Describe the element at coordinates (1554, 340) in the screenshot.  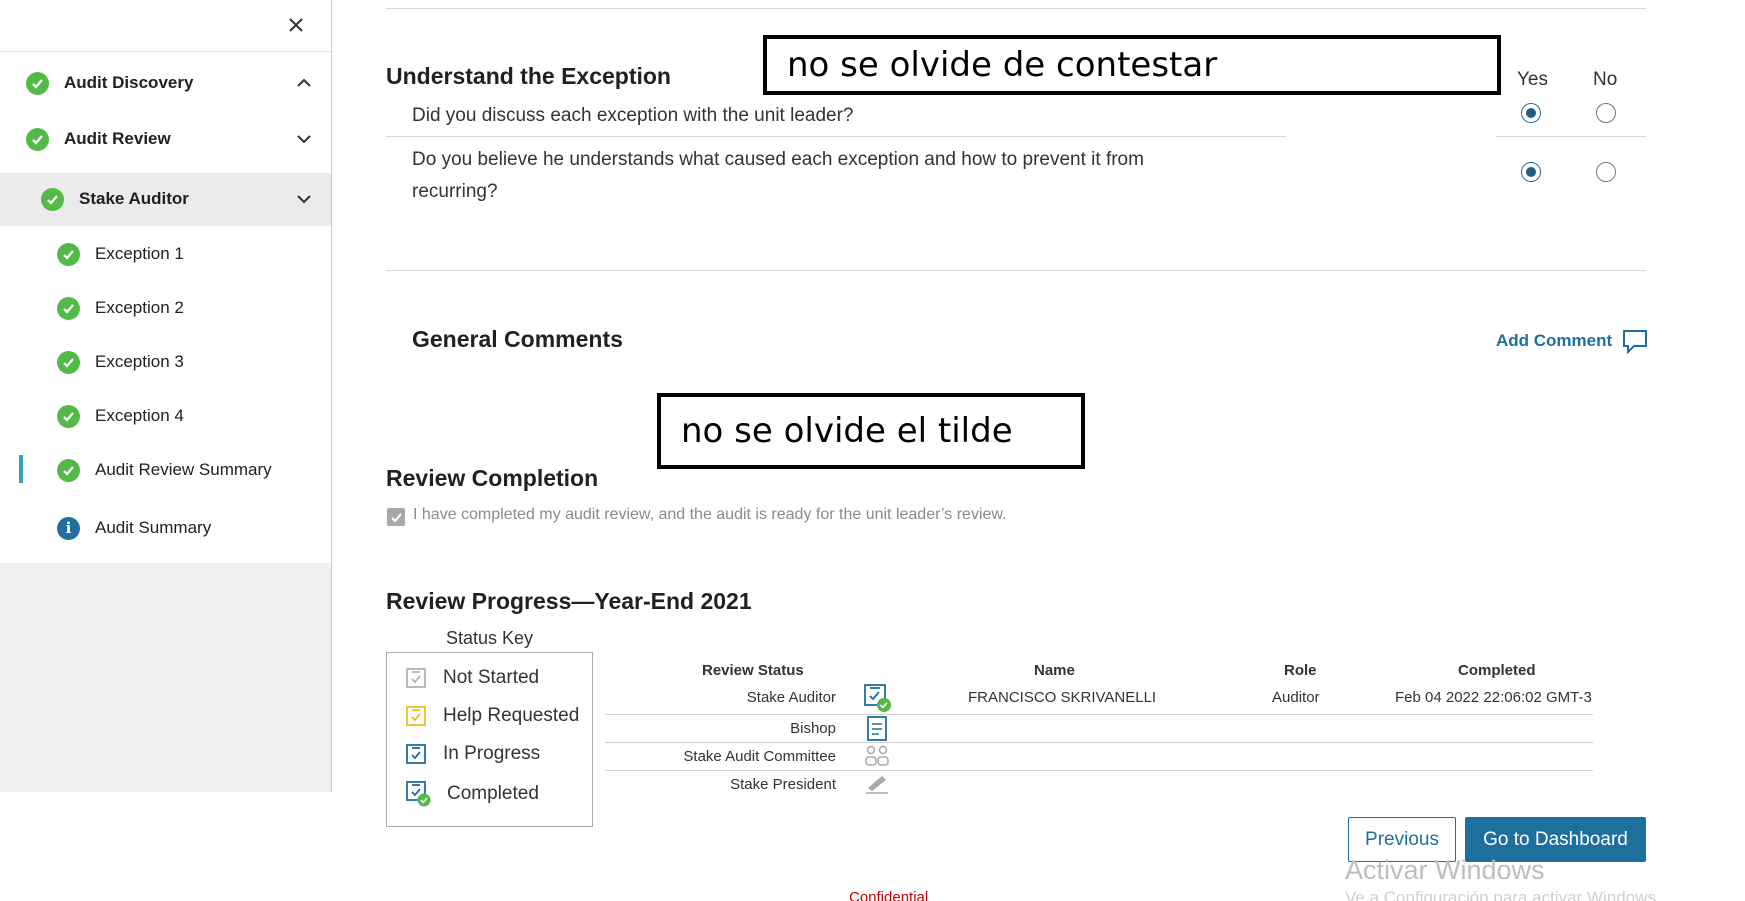
I see `add-comment-label: Add Comment` at that location.